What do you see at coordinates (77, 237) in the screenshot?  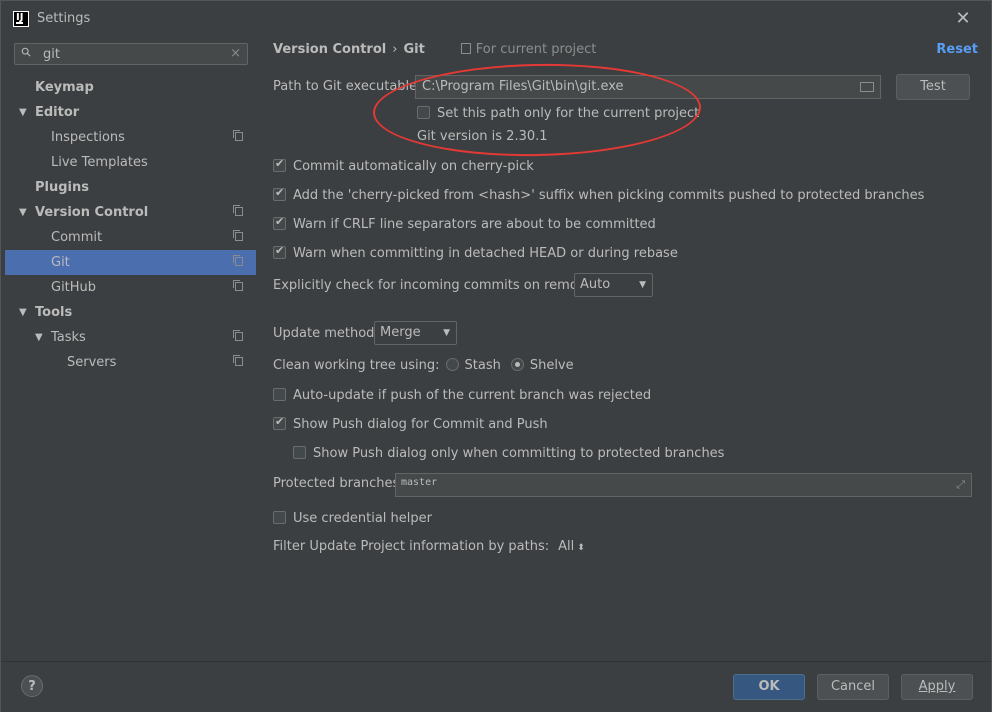 I see `sidebar-item-label: Commit` at bounding box center [77, 237].